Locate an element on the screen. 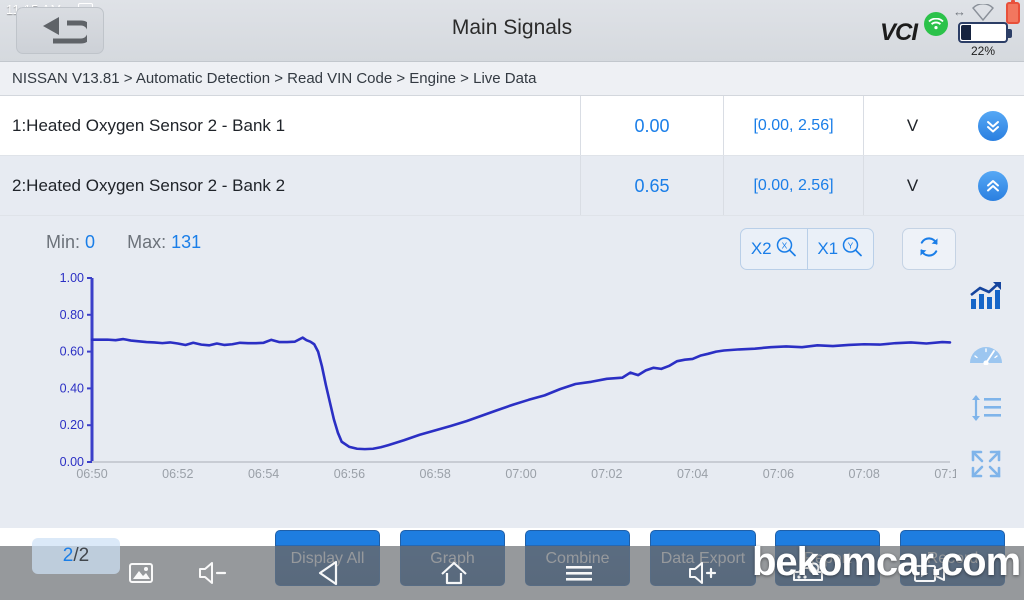 The height and width of the screenshot is (600, 1024). bidirectional-arrows-icon: ↔ is located at coordinates (959, 11).